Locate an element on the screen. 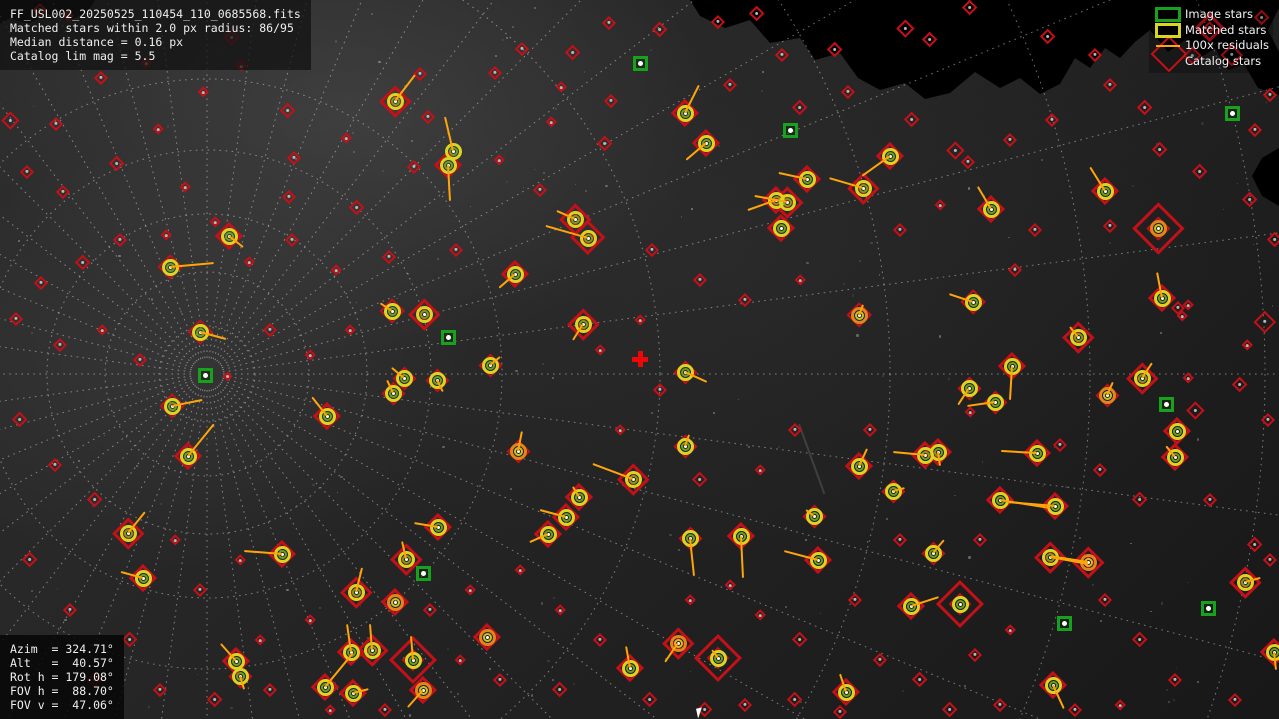  azim-value: Azim = 324.71° is located at coordinates (62, 649).